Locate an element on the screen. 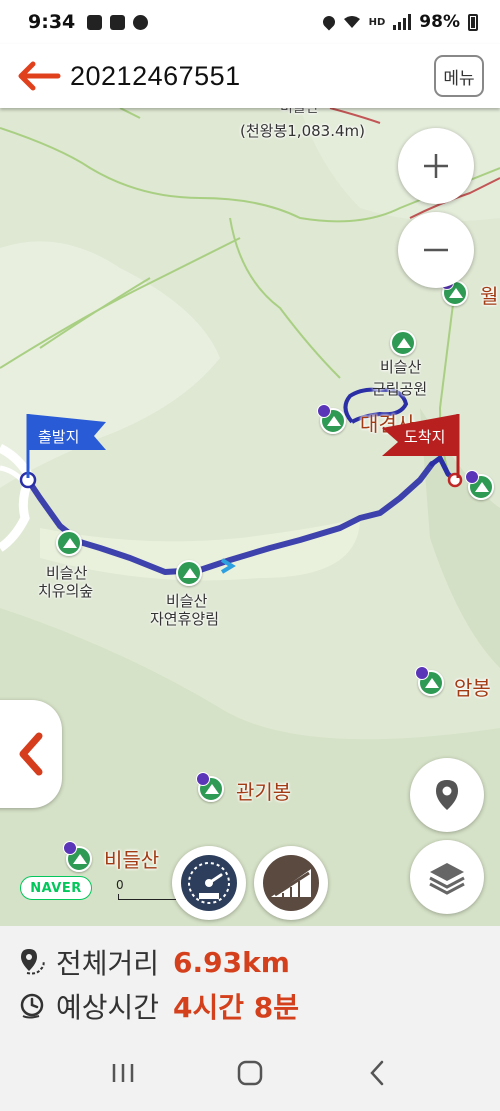  layers-button is located at coordinates (447, 877).